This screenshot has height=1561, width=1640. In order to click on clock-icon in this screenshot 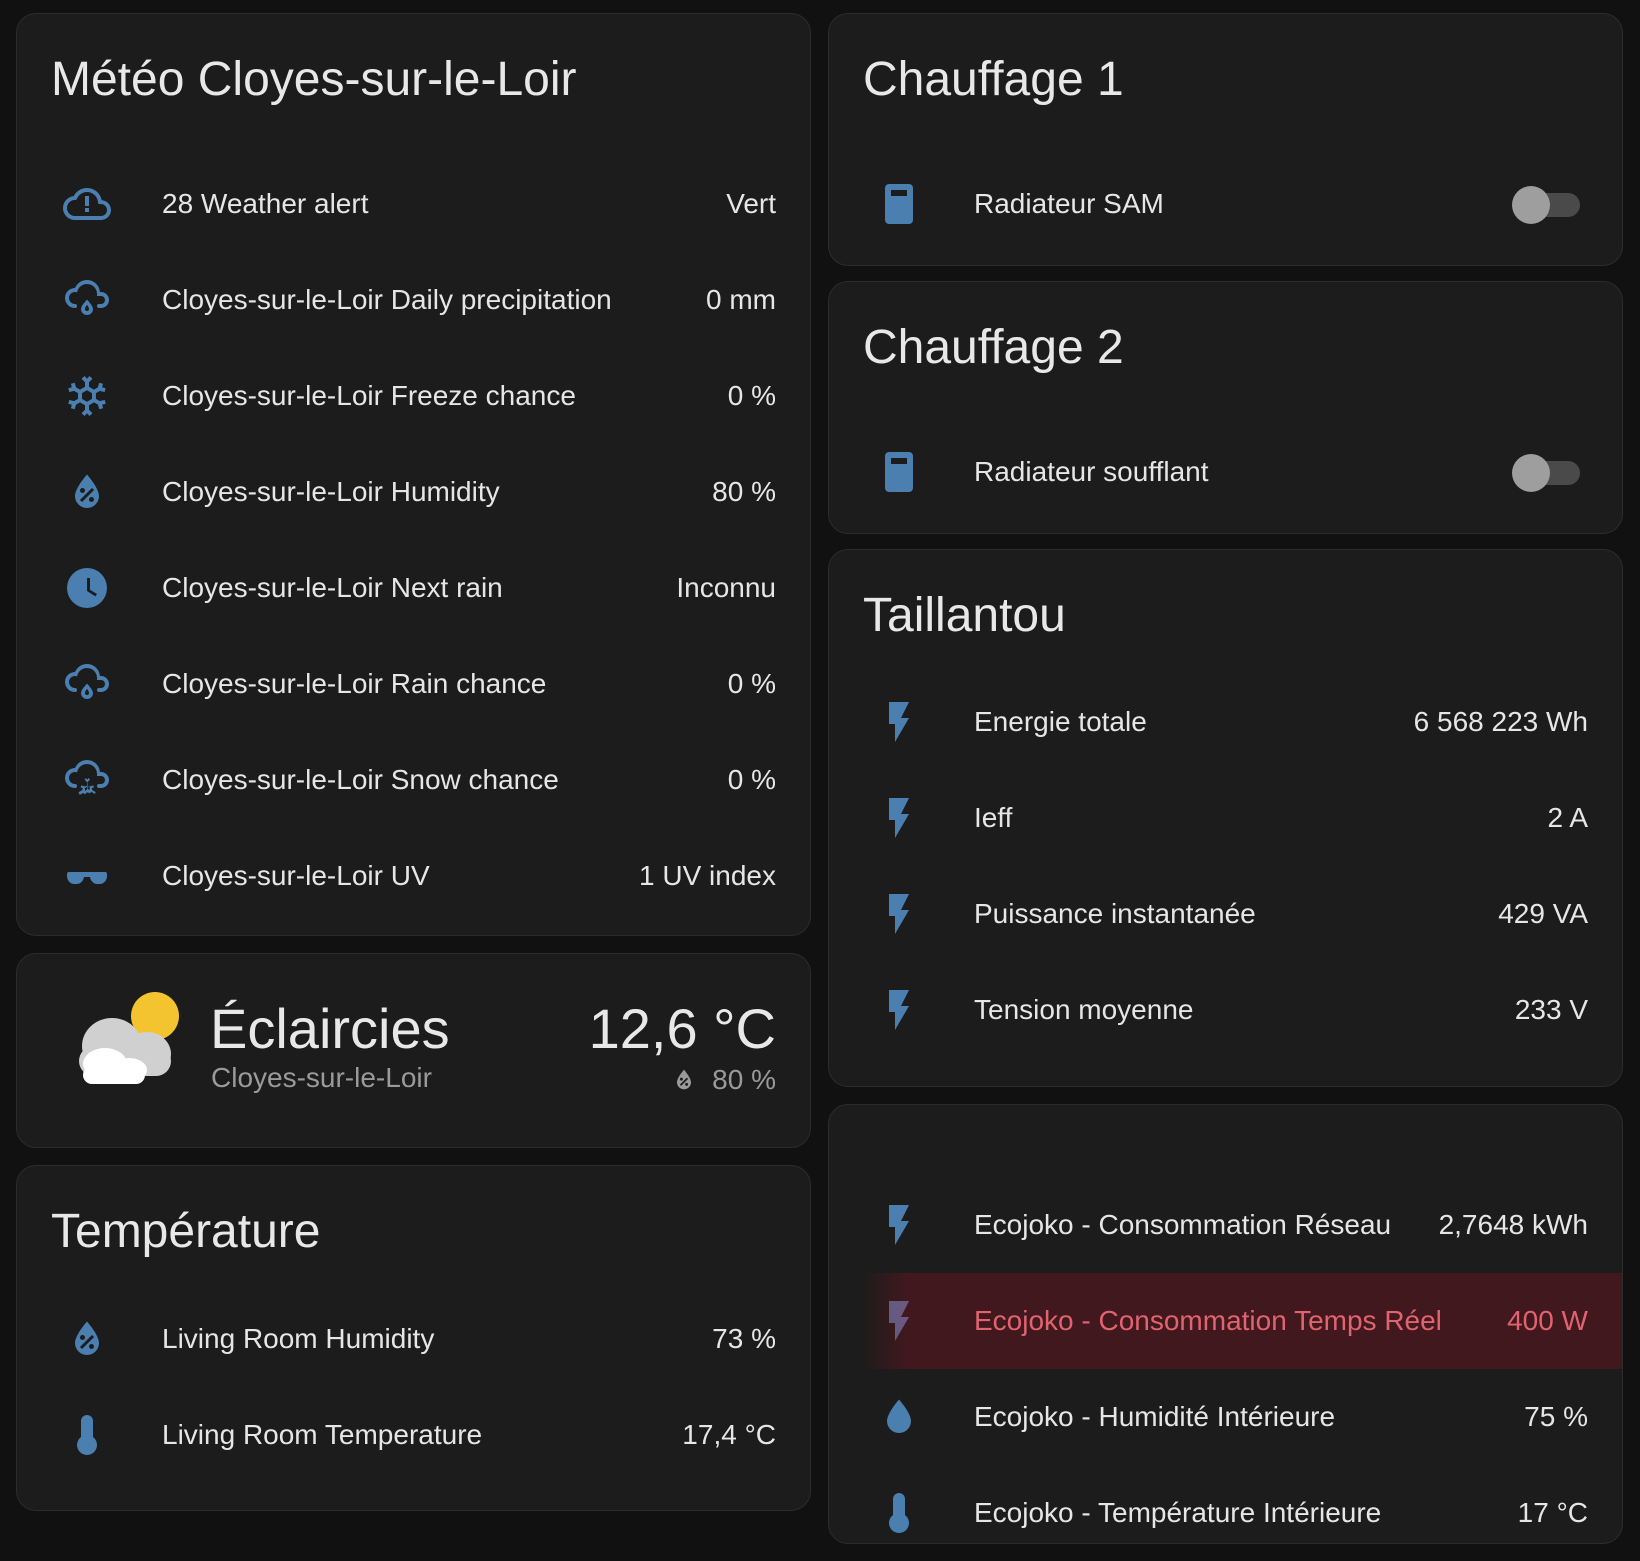, I will do `click(87, 588)`.